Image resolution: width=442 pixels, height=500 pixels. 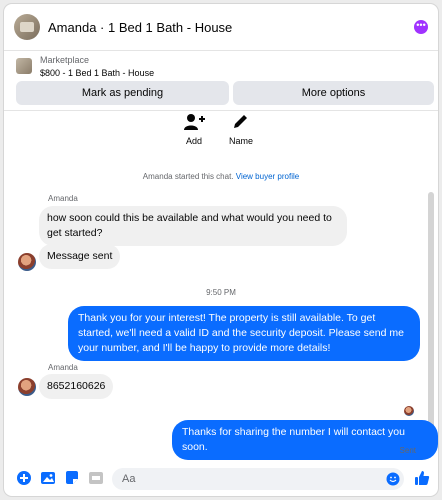 I want to click on emoji-icon, so click(x=393, y=479).